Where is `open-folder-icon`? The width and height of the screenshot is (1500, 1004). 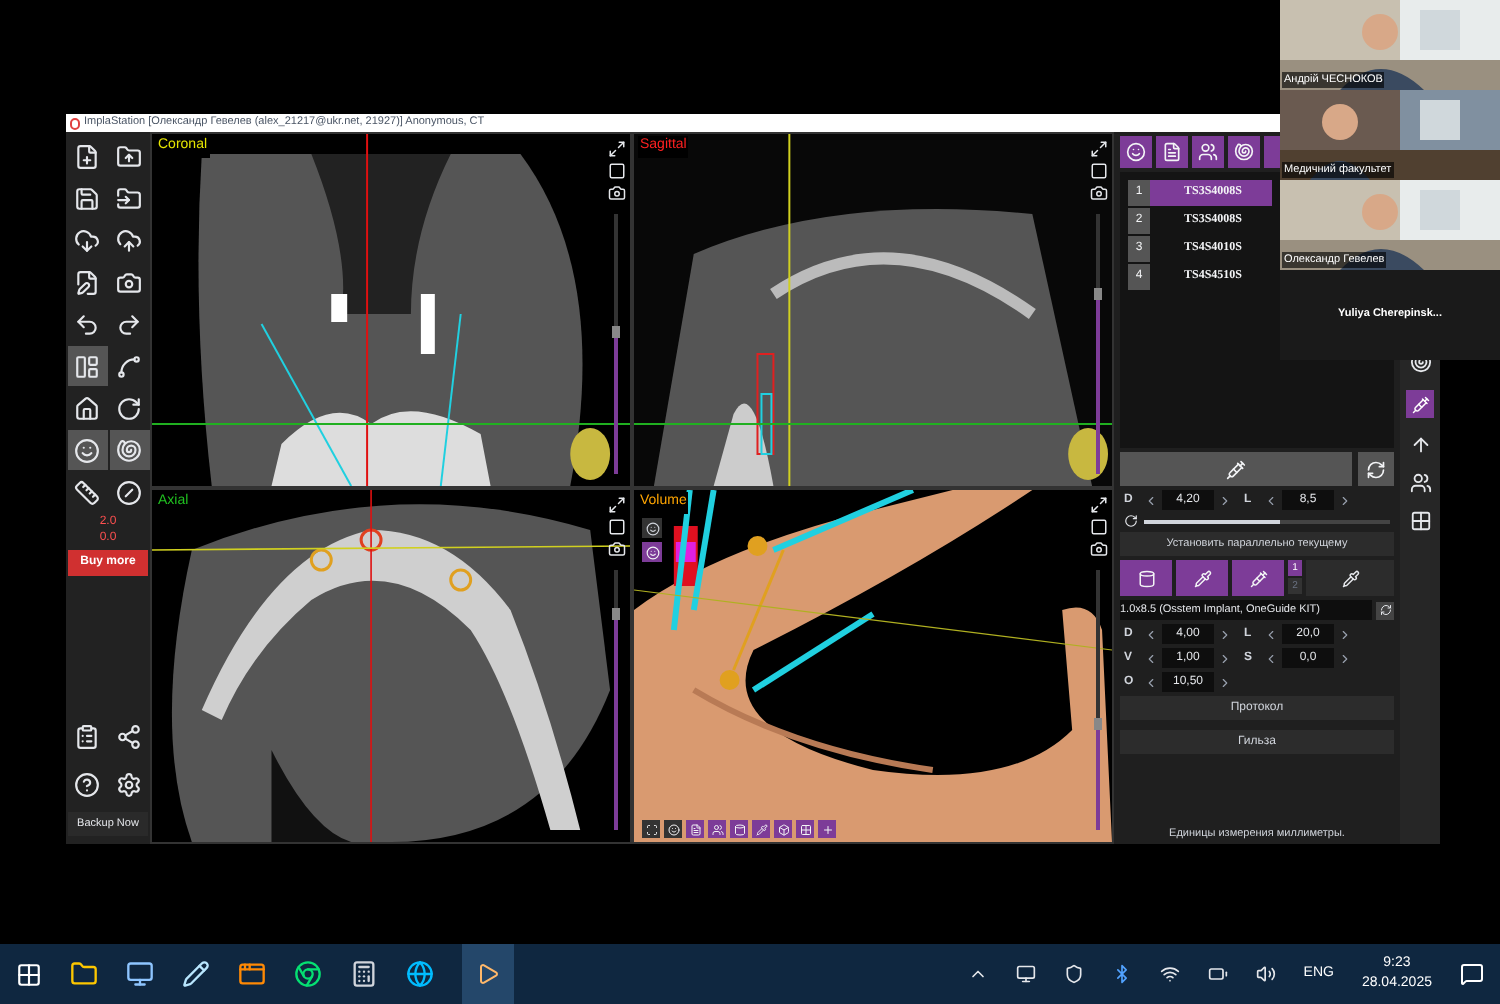
open-folder-icon is located at coordinates (129, 156).